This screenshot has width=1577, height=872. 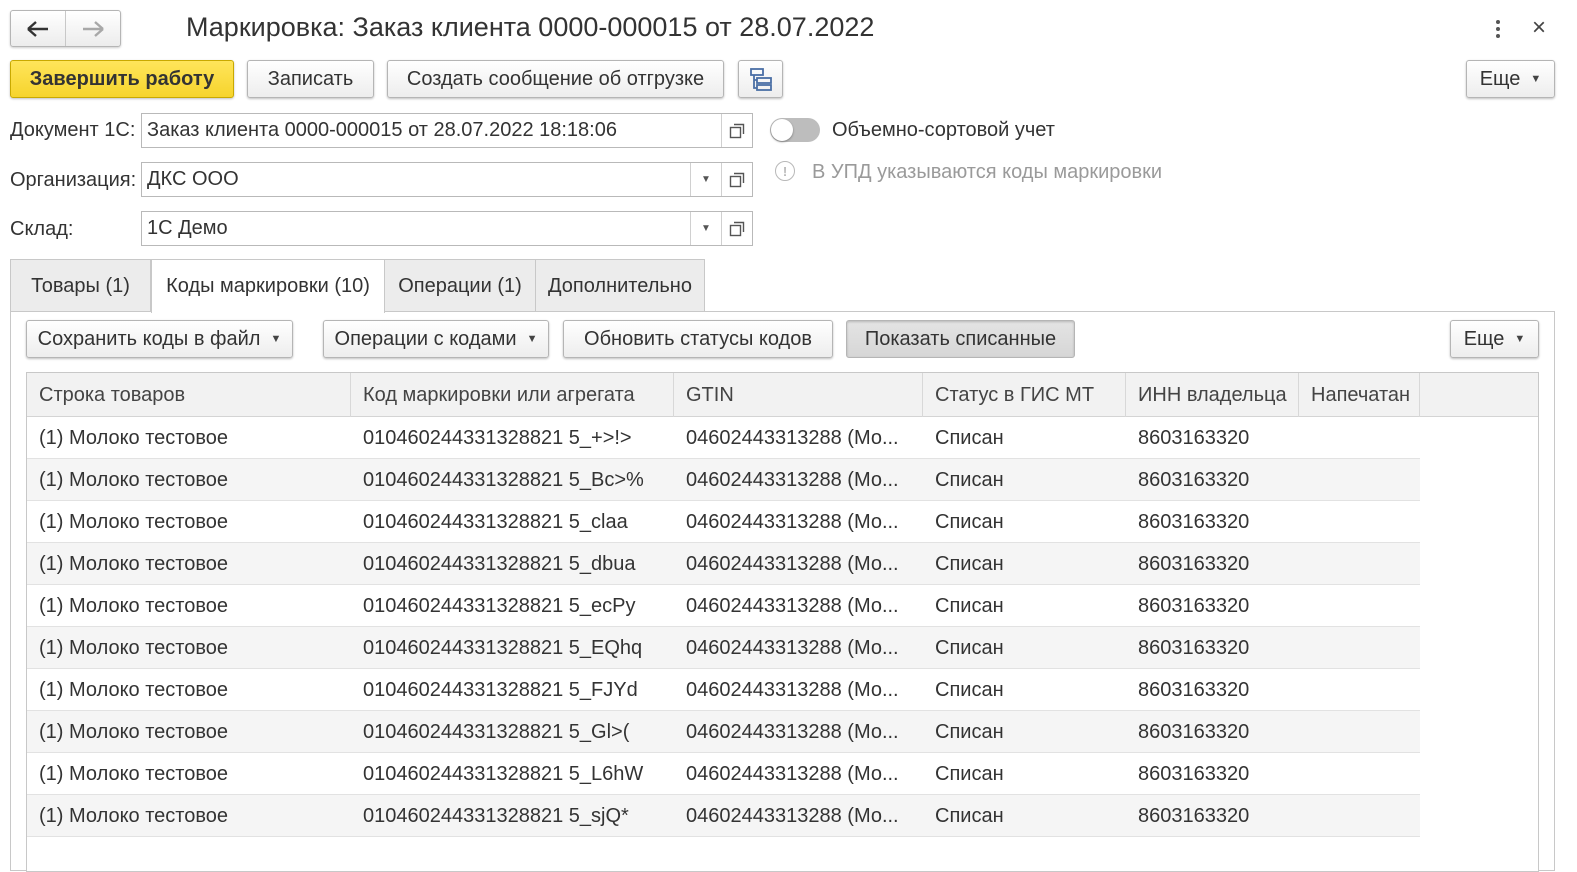 What do you see at coordinates (499, 563) in the screenshot?
I see `cell-marking-code: 010460244331328821 5_dbua` at bounding box center [499, 563].